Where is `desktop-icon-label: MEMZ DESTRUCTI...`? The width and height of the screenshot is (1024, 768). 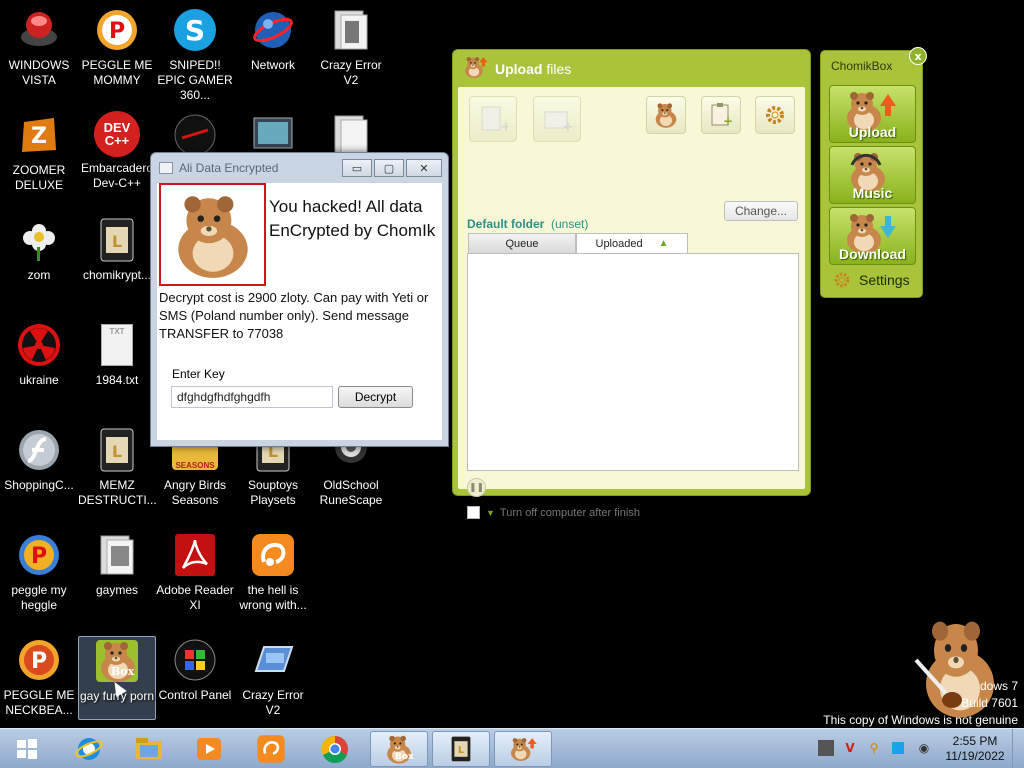 desktop-icon-label: MEMZ DESTRUCTI... is located at coordinates (117, 492).